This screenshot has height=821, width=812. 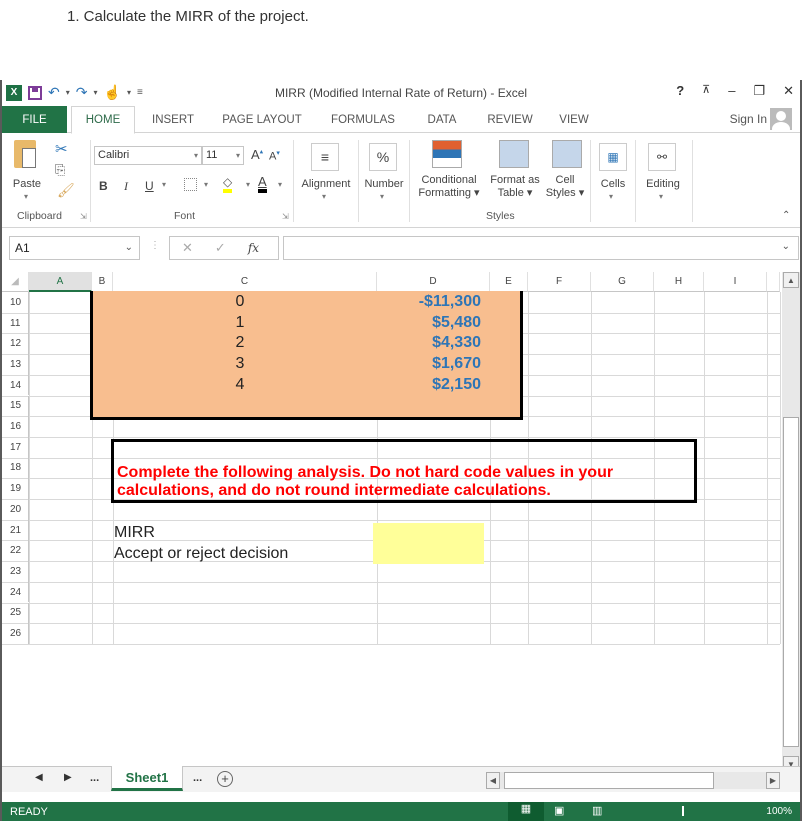 What do you see at coordinates (220, 248) in the screenshot?
I see `enter-icon: ✓` at bounding box center [220, 248].